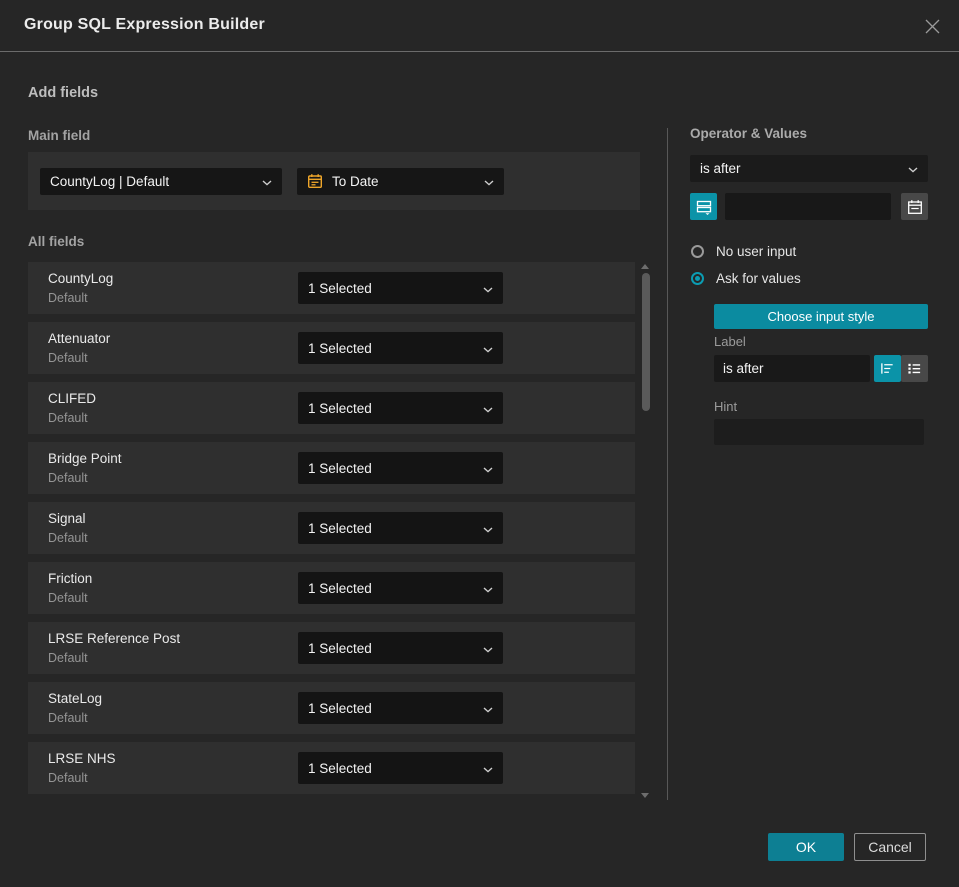  I want to click on field-name: CLIFED, so click(72, 398).